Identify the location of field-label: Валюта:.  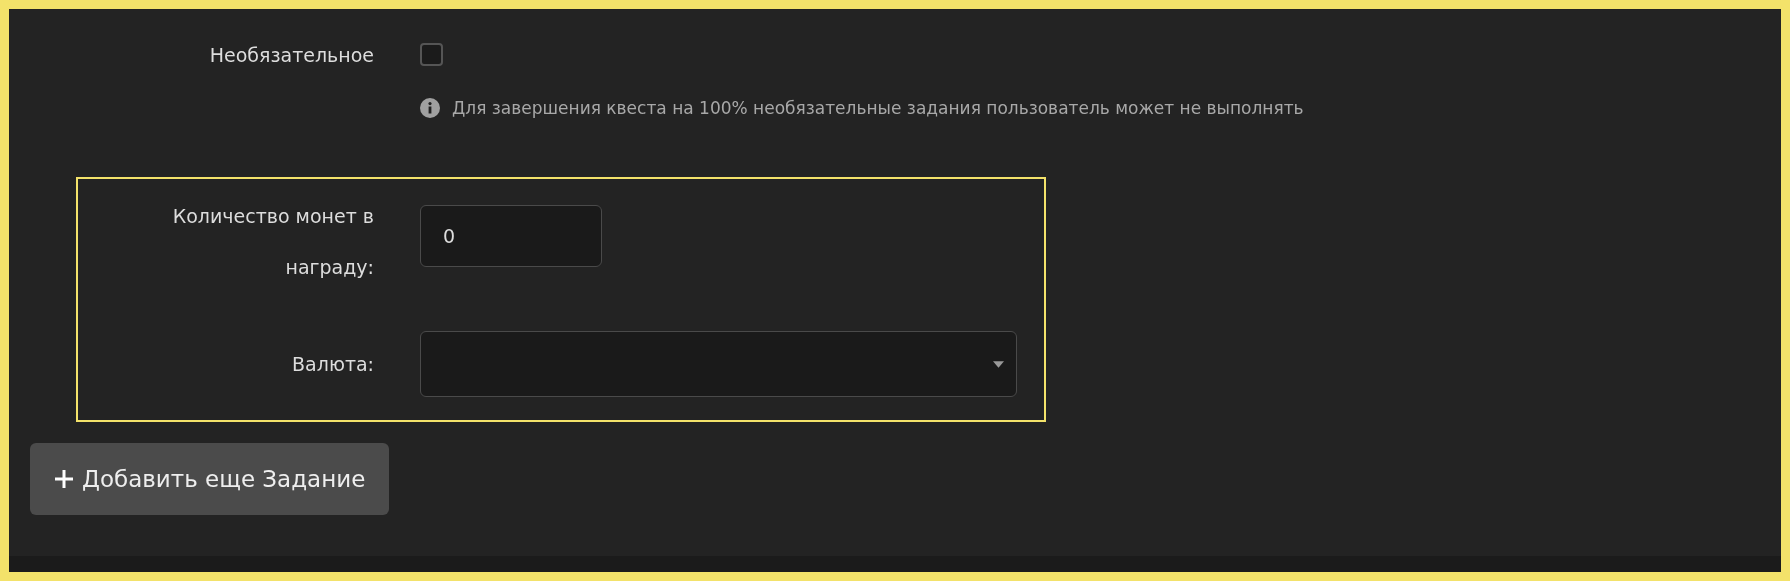
(333, 364).